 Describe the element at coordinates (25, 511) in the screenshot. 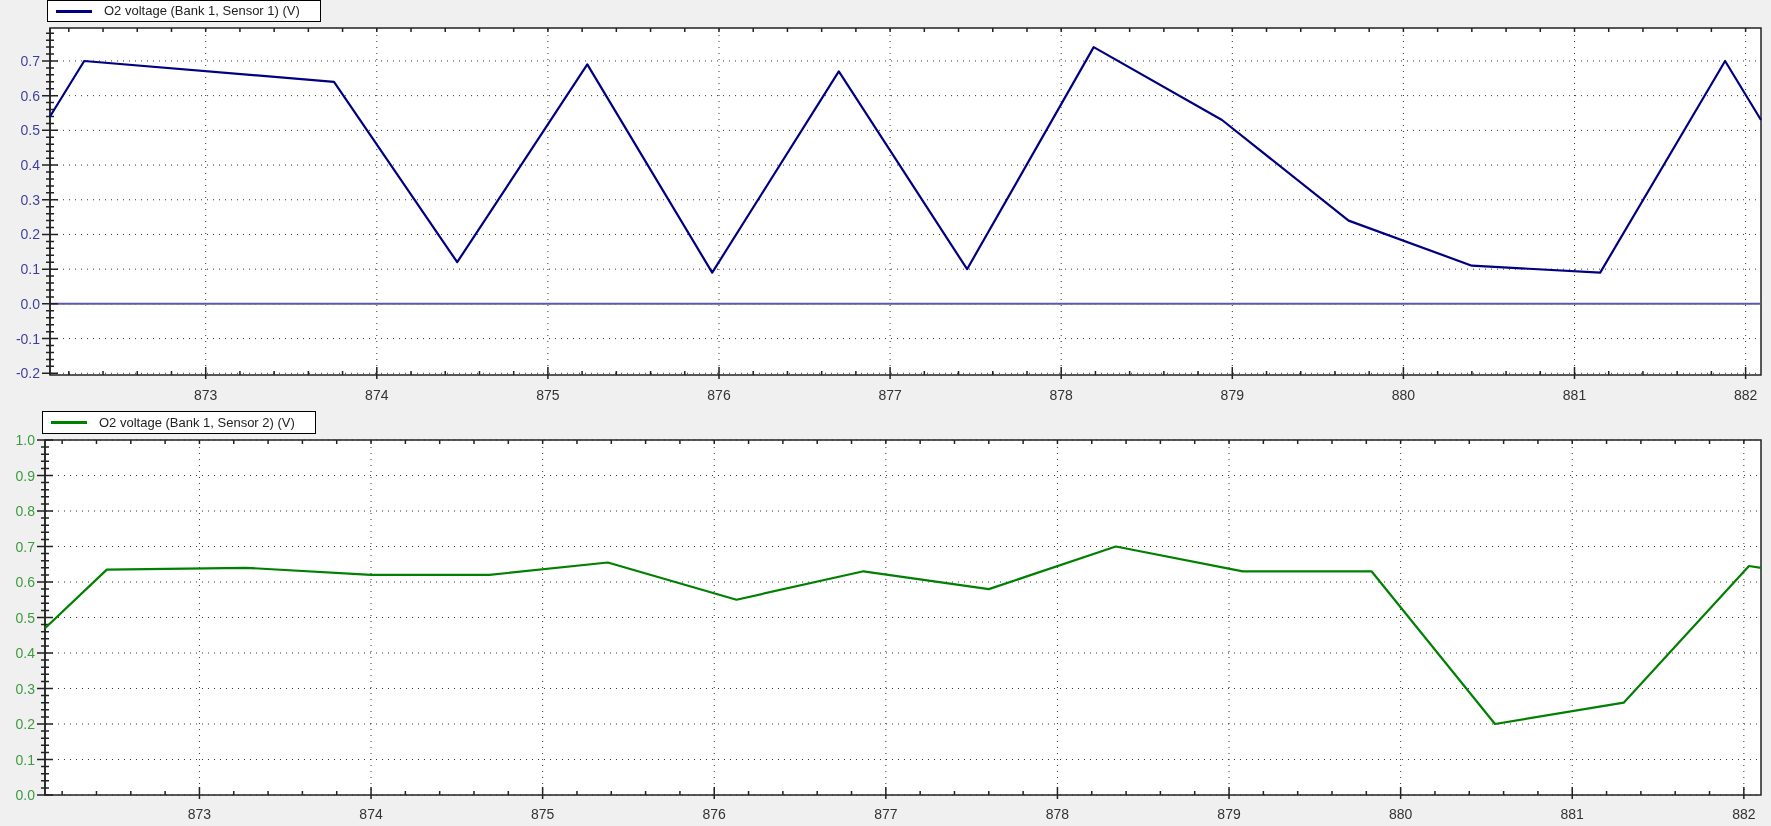

I see `axis-tick-label: 0.8` at that location.